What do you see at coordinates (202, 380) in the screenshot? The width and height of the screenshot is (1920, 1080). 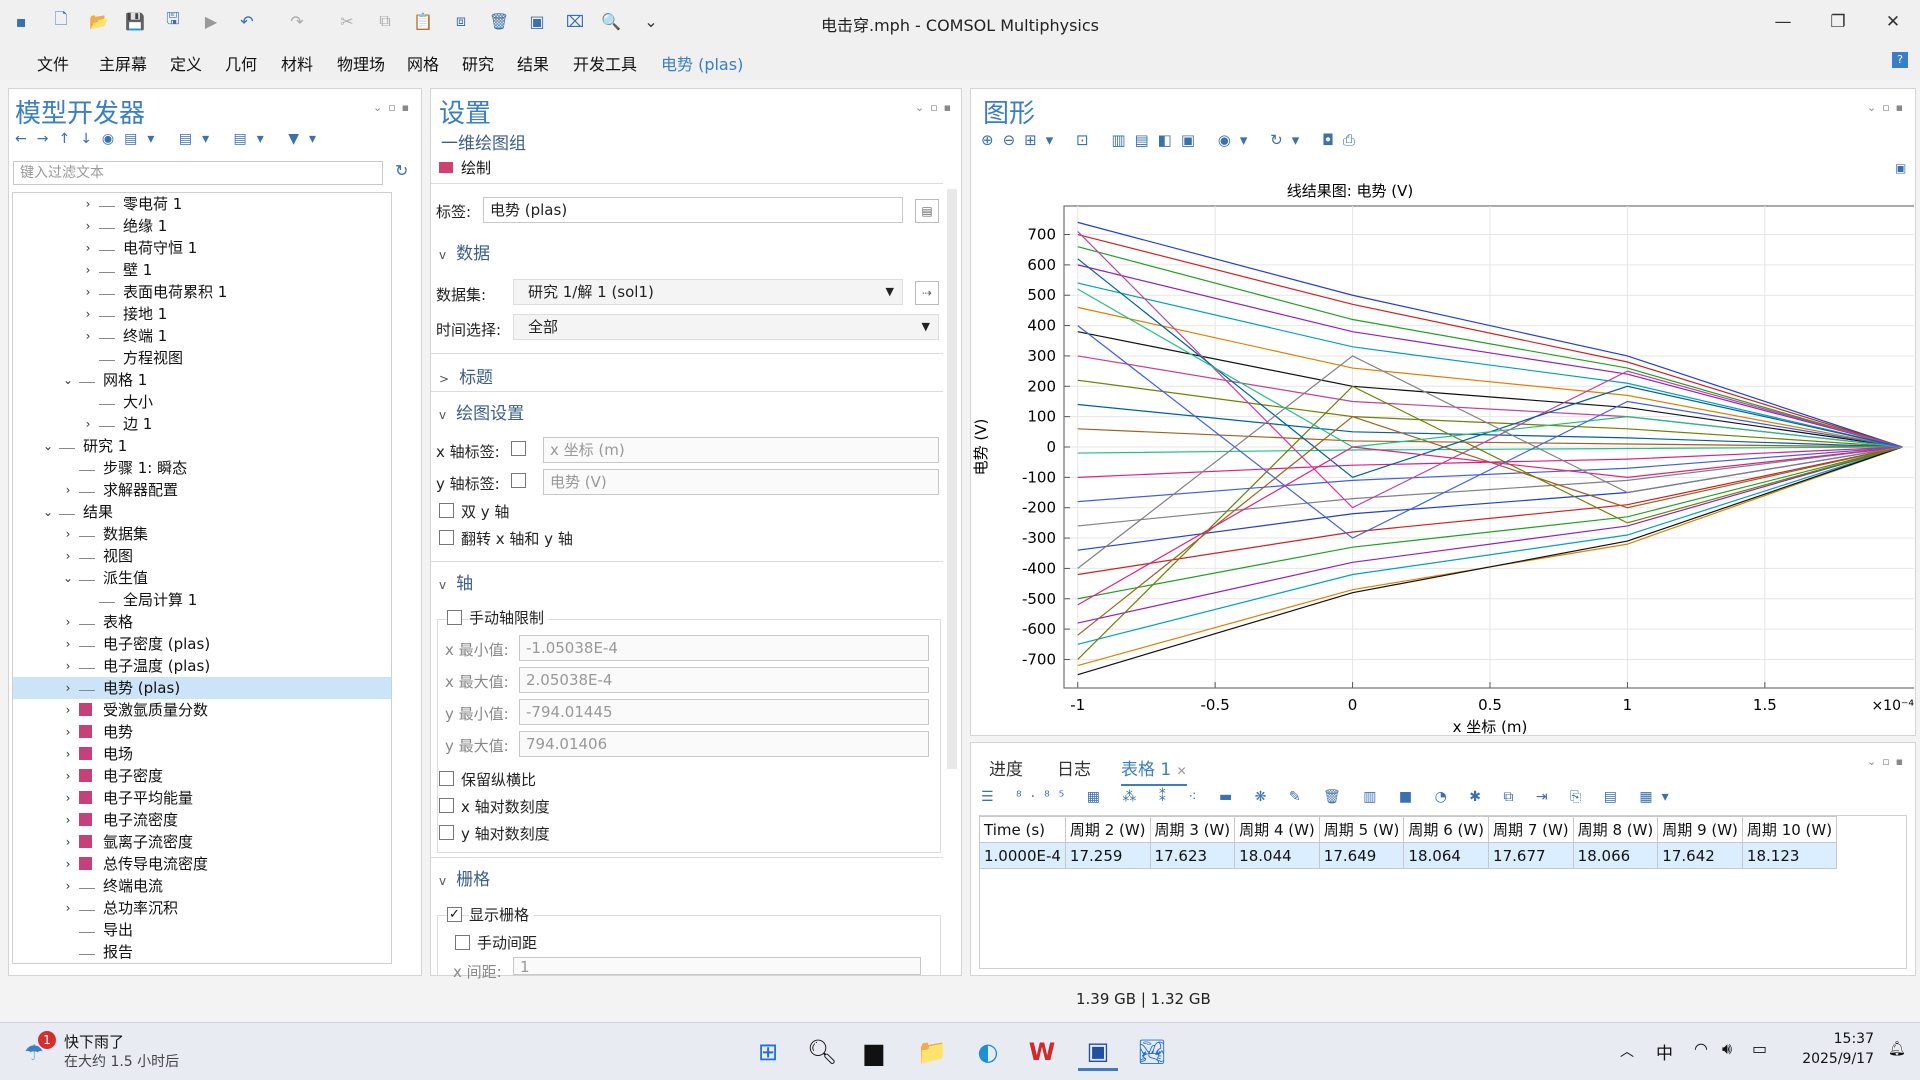 I see `tree-item: ⌄ 网格 1` at bounding box center [202, 380].